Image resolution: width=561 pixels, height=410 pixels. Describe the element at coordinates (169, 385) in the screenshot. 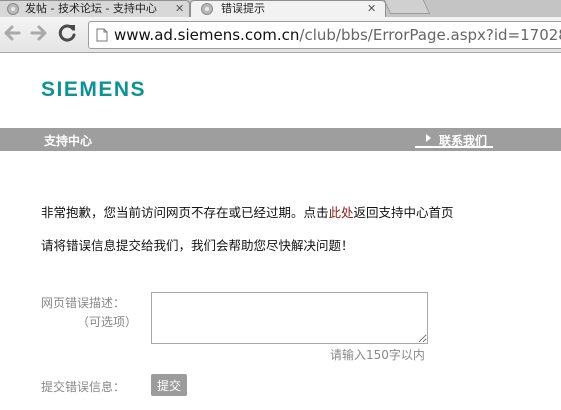

I see `submit-button: 提交` at that location.